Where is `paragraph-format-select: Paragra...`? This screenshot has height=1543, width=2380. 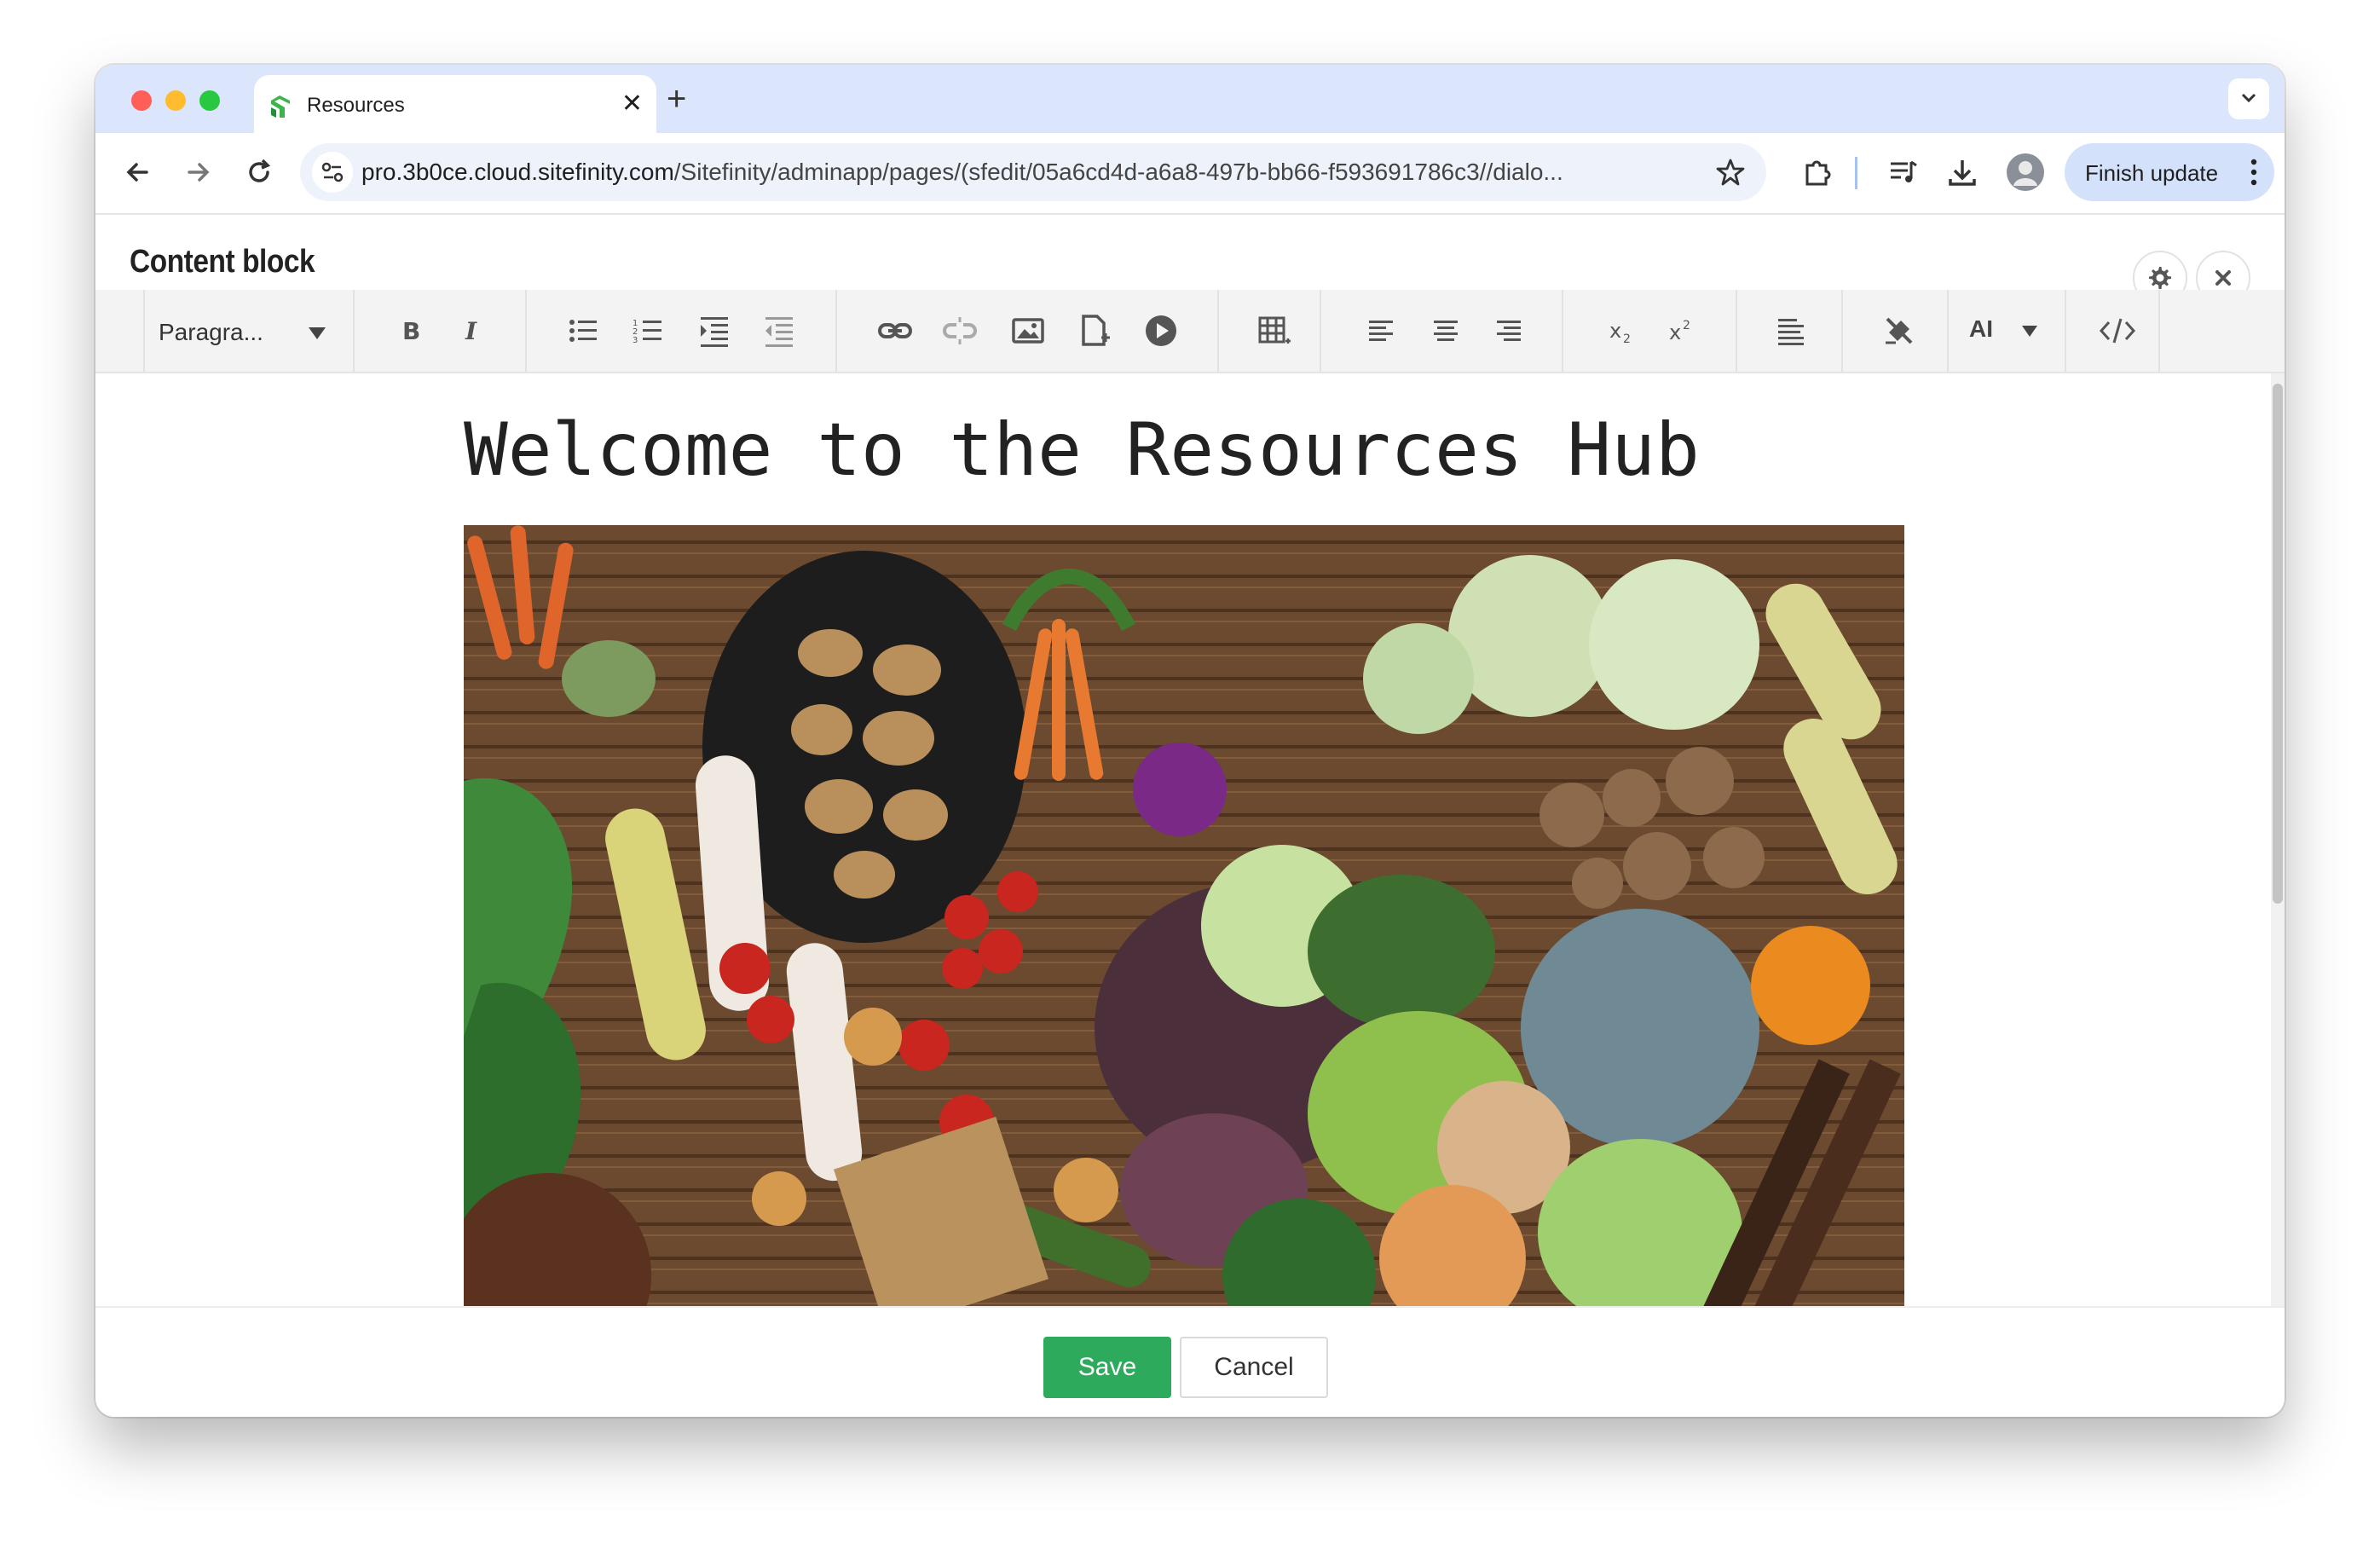
paragraph-format-select: Paragra... is located at coordinates (245, 330).